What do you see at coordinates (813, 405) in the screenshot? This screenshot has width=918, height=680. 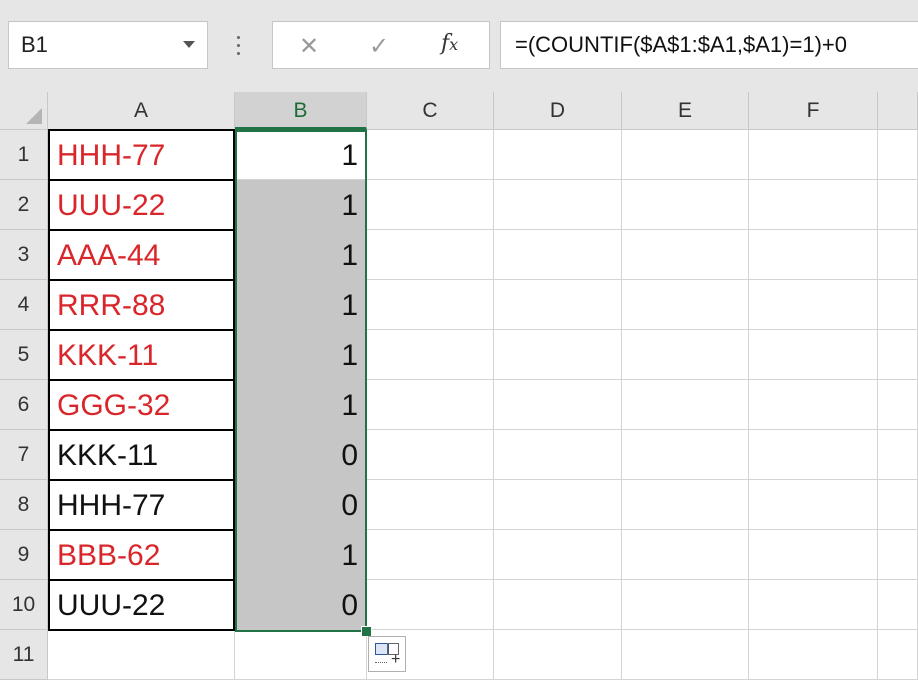 I see `cell-f6` at bounding box center [813, 405].